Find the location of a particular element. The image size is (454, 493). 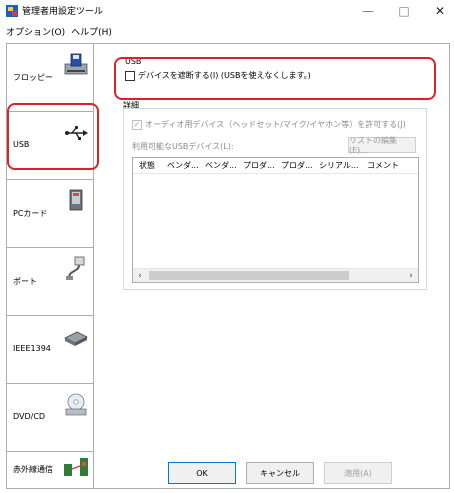

maximize-button: □ is located at coordinates (404, 11).